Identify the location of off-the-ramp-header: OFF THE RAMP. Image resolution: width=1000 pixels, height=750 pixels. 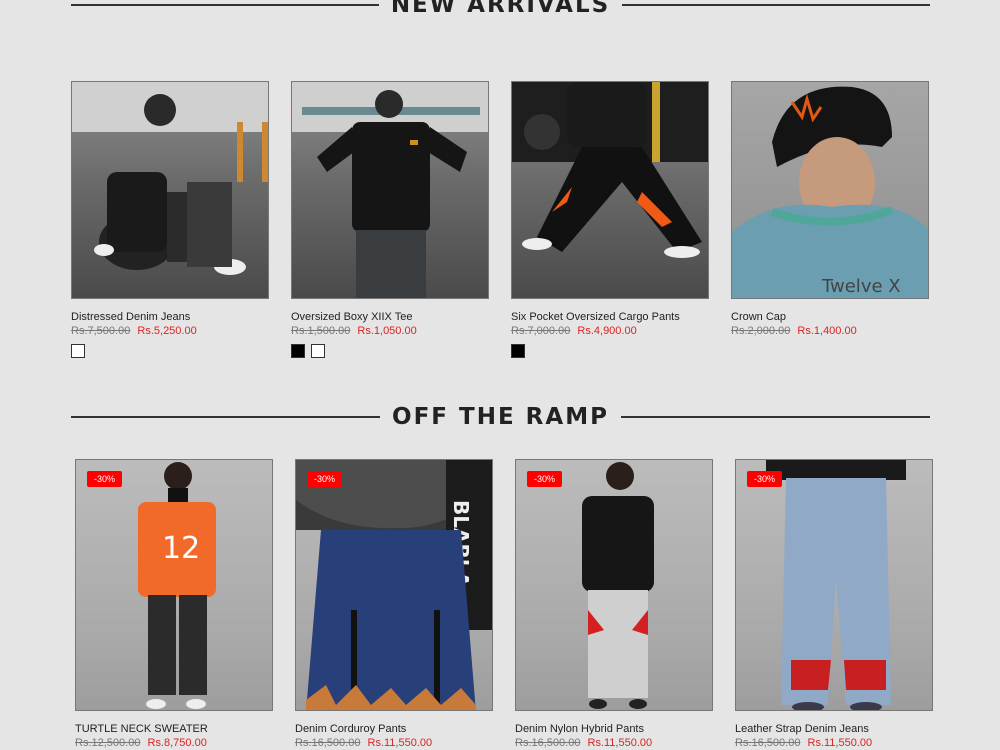
(500, 417).